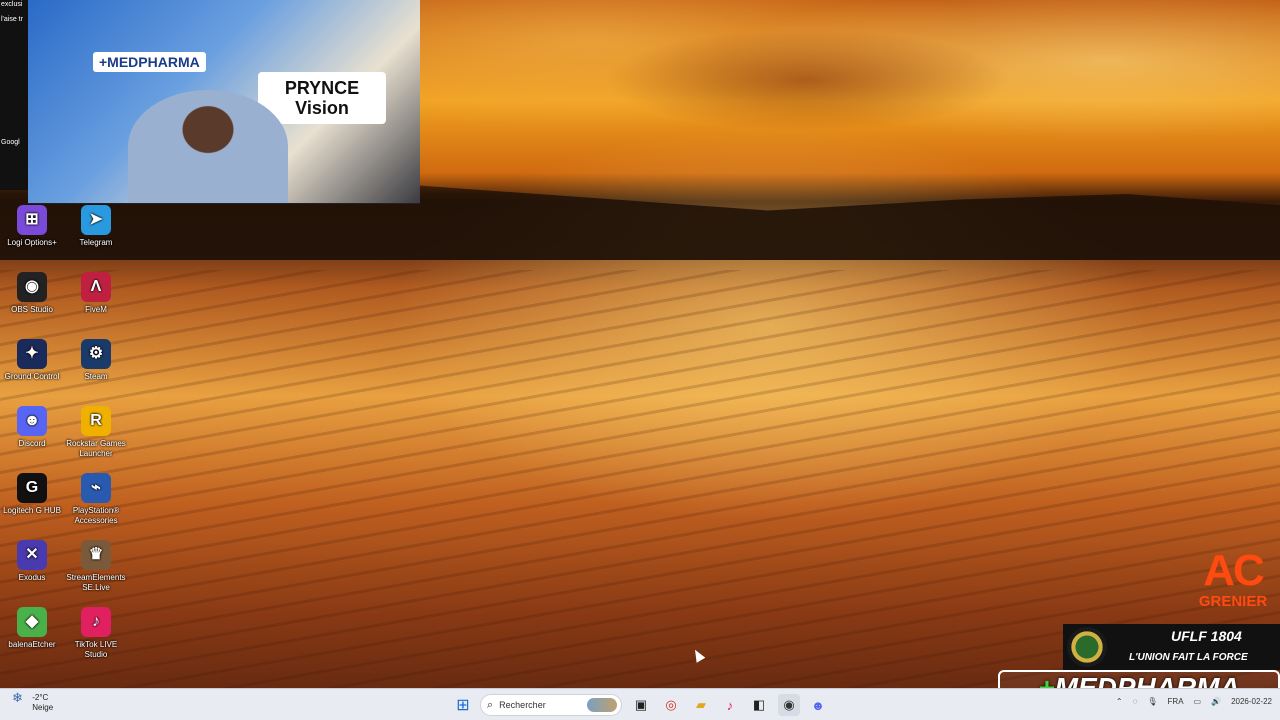 The image size is (1280, 720). Describe the element at coordinates (730, 705) in the screenshot. I see `tiktok-icon: ♪` at that location.